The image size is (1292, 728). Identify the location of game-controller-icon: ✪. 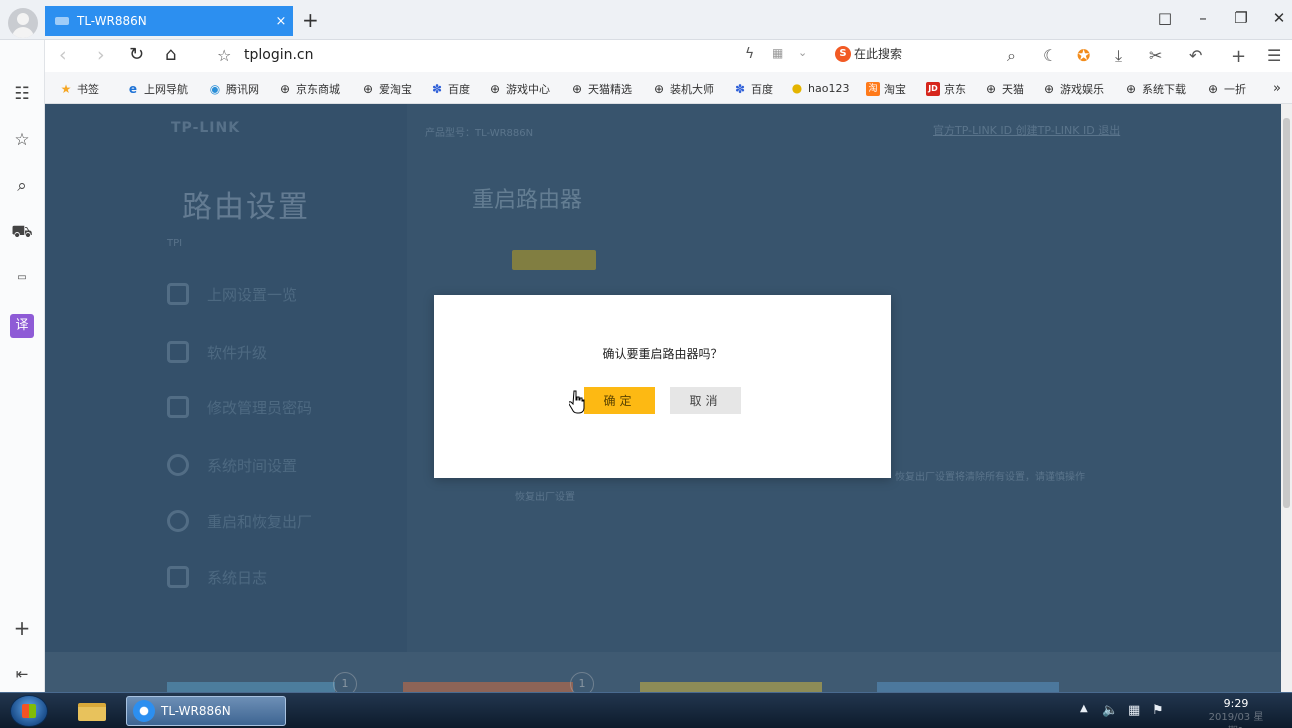
(1083, 55).